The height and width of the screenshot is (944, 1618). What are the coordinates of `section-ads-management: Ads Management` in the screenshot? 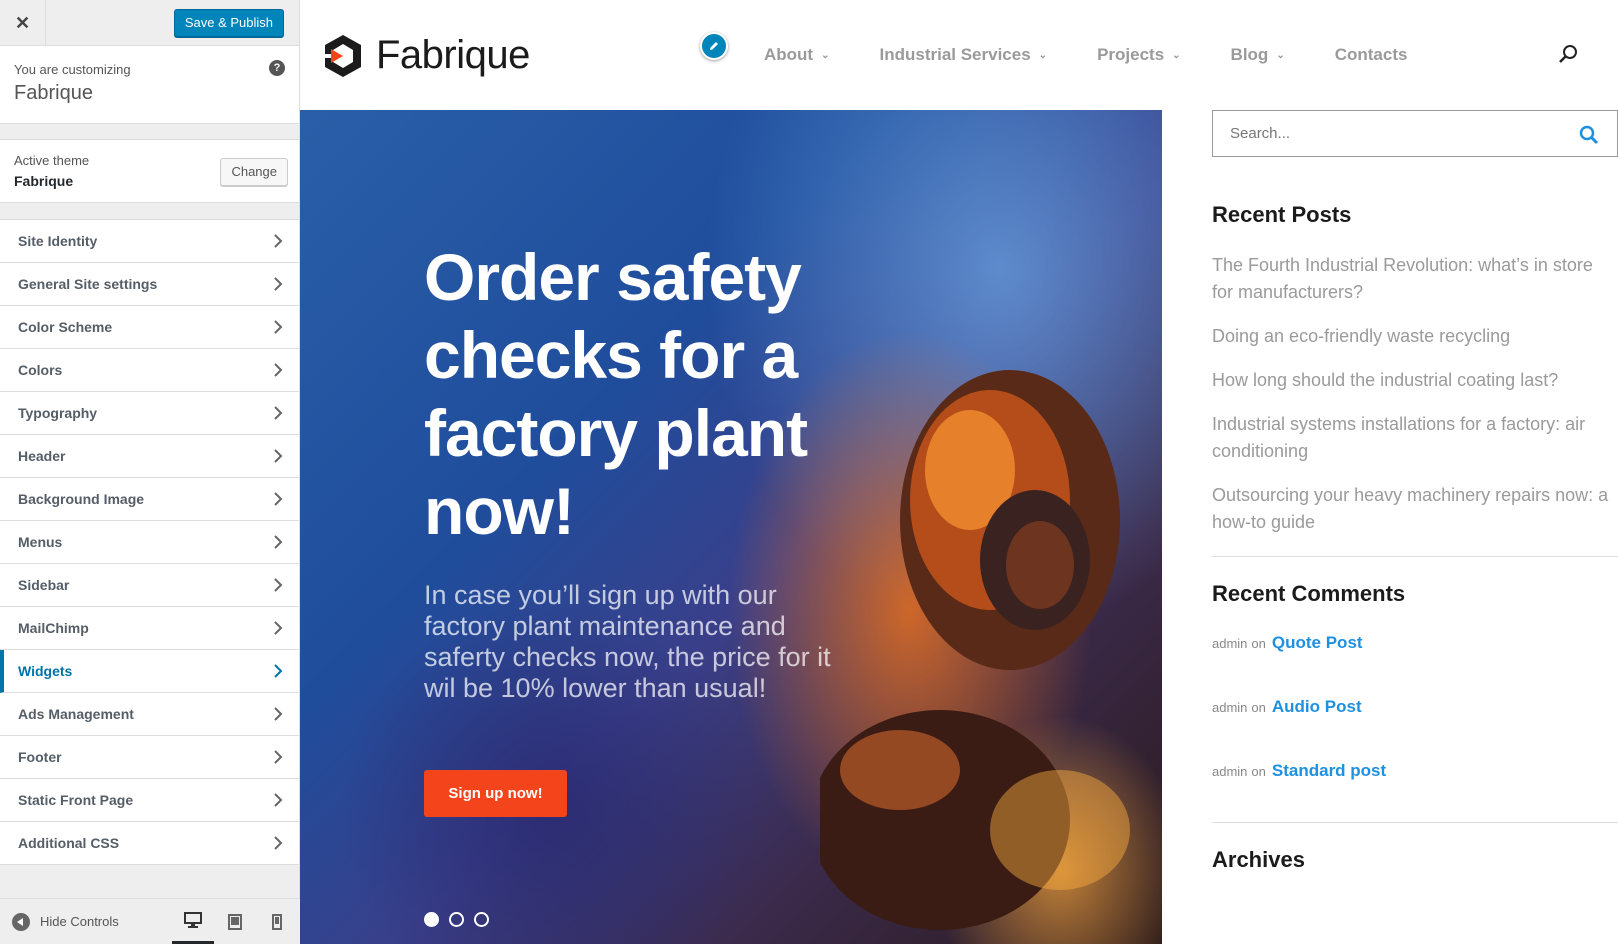 It's located at (149, 714).